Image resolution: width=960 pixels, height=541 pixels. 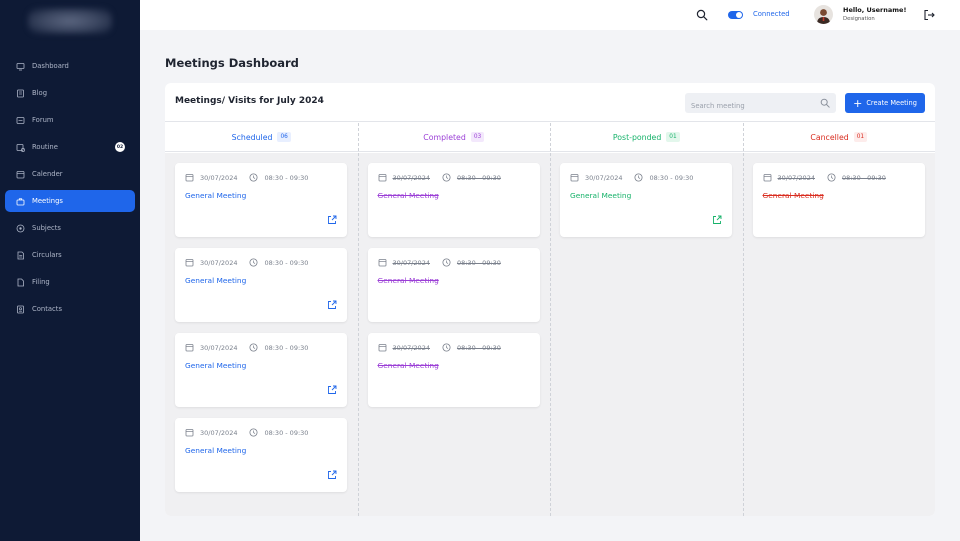 What do you see at coordinates (444, 137) in the screenshot?
I see `column-title: Completed` at bounding box center [444, 137].